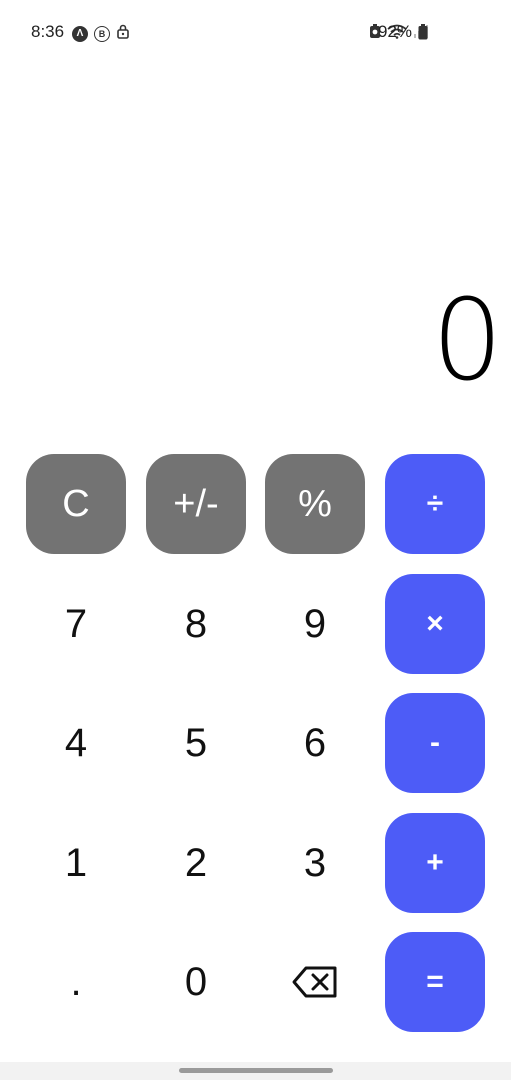 This screenshot has width=511, height=1080. I want to click on navigation-bar, so click(255, 1071).